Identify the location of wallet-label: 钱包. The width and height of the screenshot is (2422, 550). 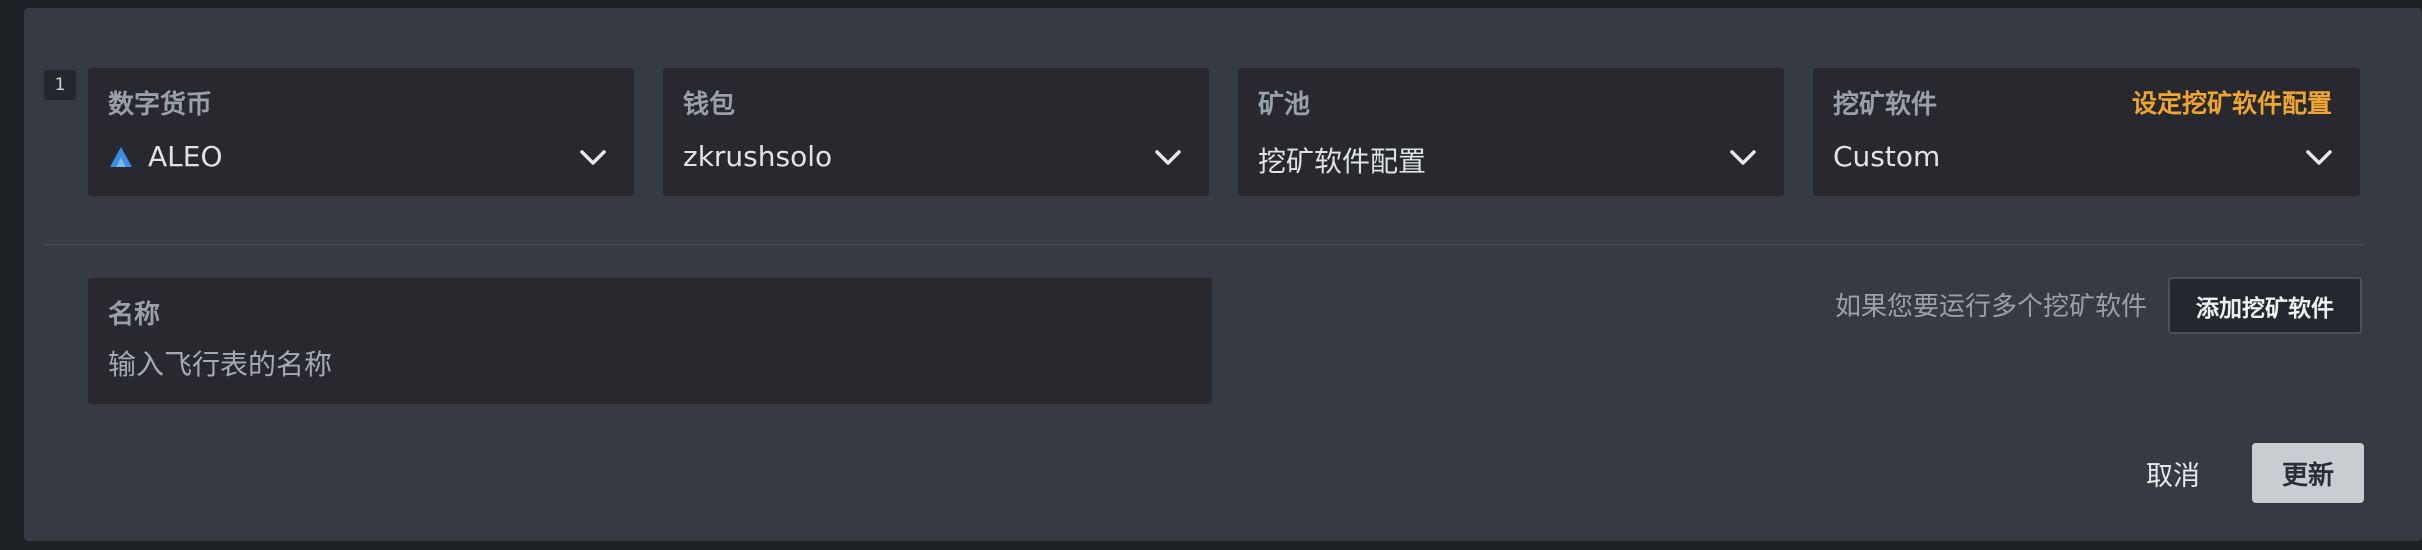
(709, 105).